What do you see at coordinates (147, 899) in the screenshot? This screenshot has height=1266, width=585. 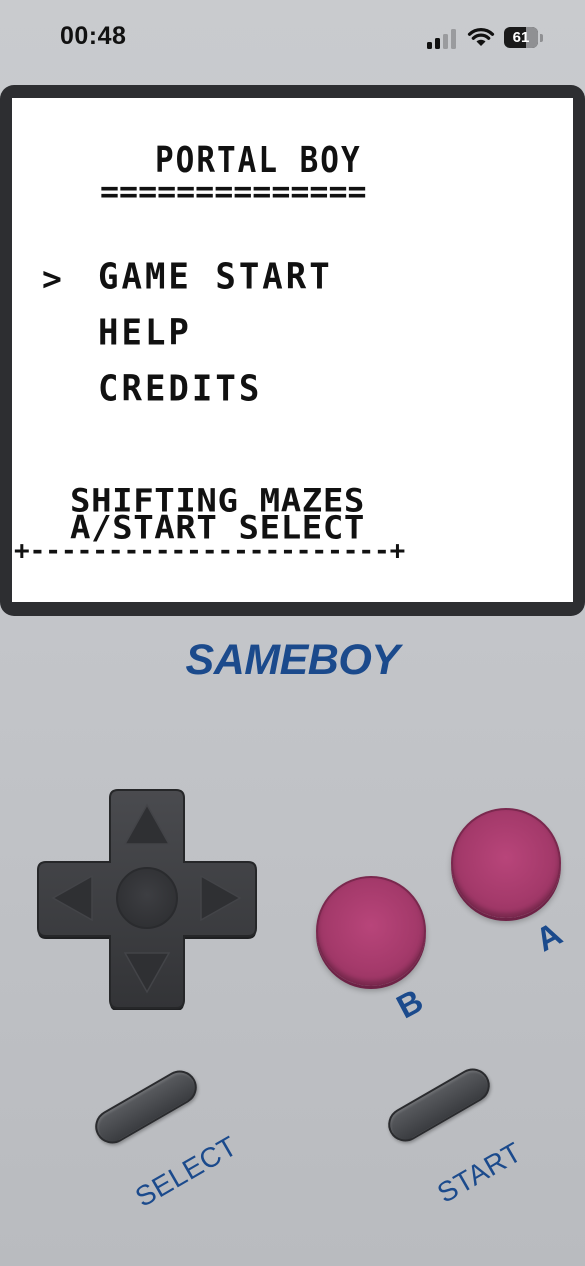 I see `dpad` at bounding box center [147, 899].